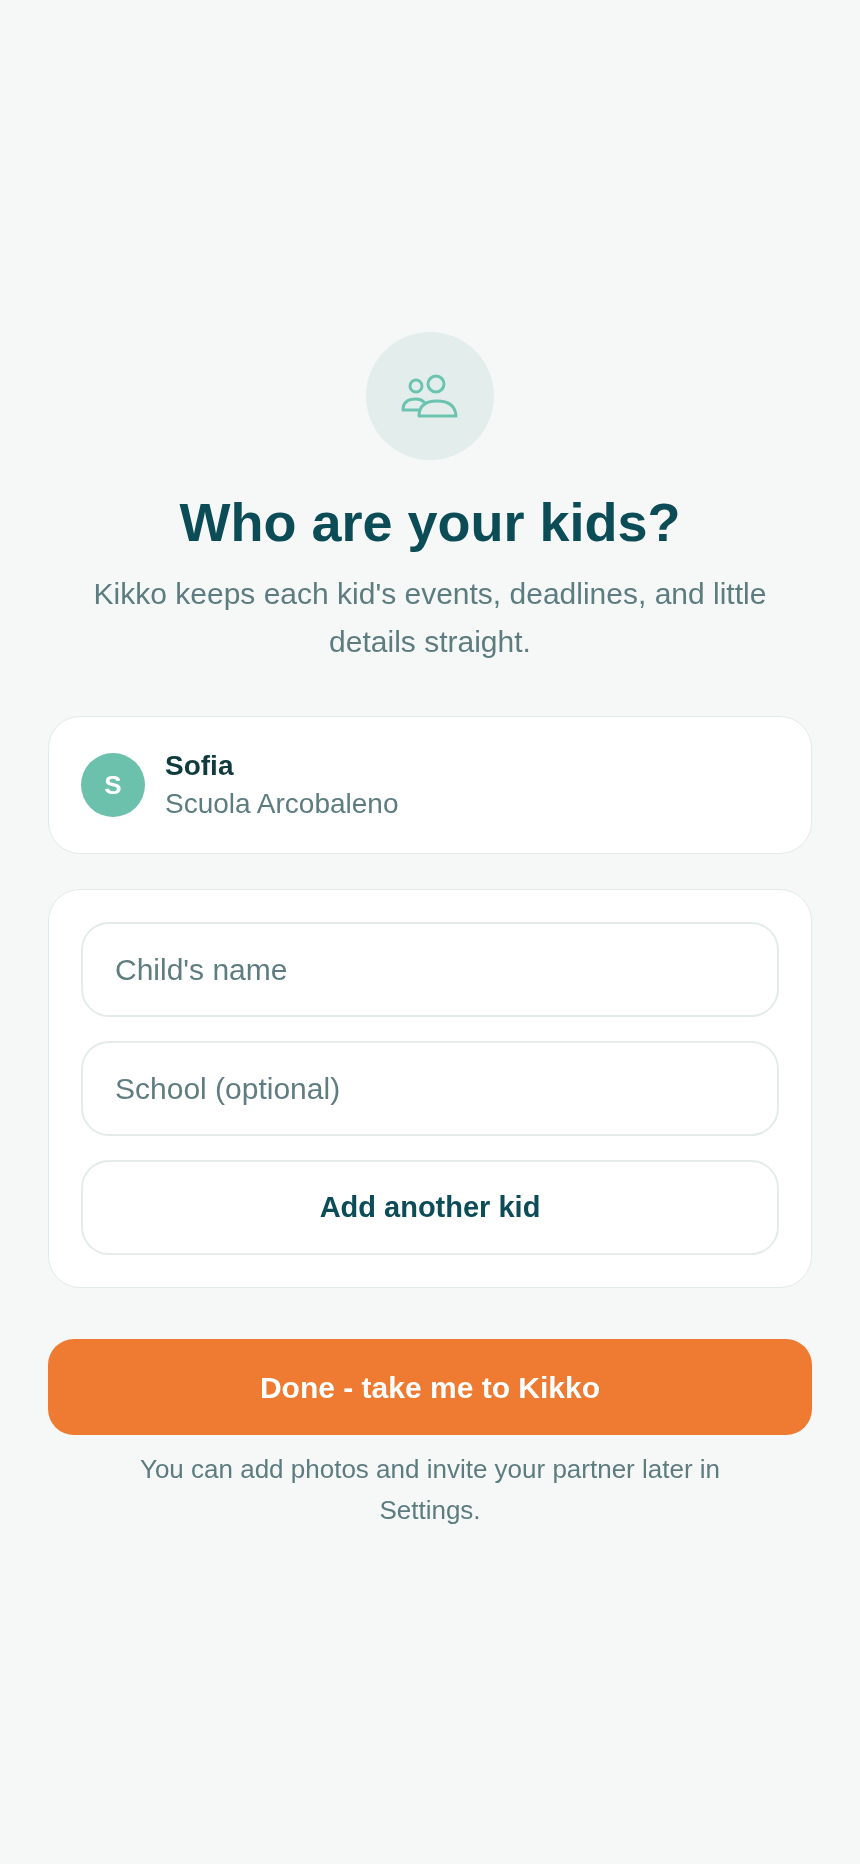  Describe the element at coordinates (430, 618) in the screenshot. I see `page-subtitle: Kikko keeps each kid's events, deadlines, and little details straight.` at that location.